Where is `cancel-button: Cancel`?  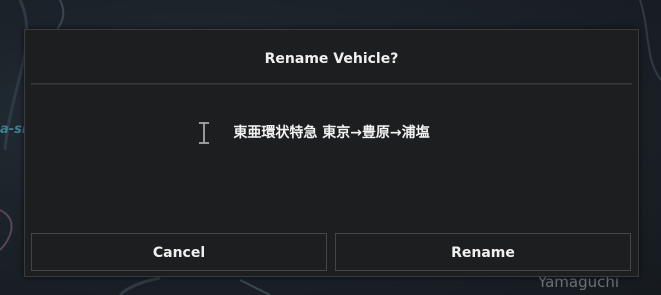 cancel-button: Cancel is located at coordinates (179, 252).